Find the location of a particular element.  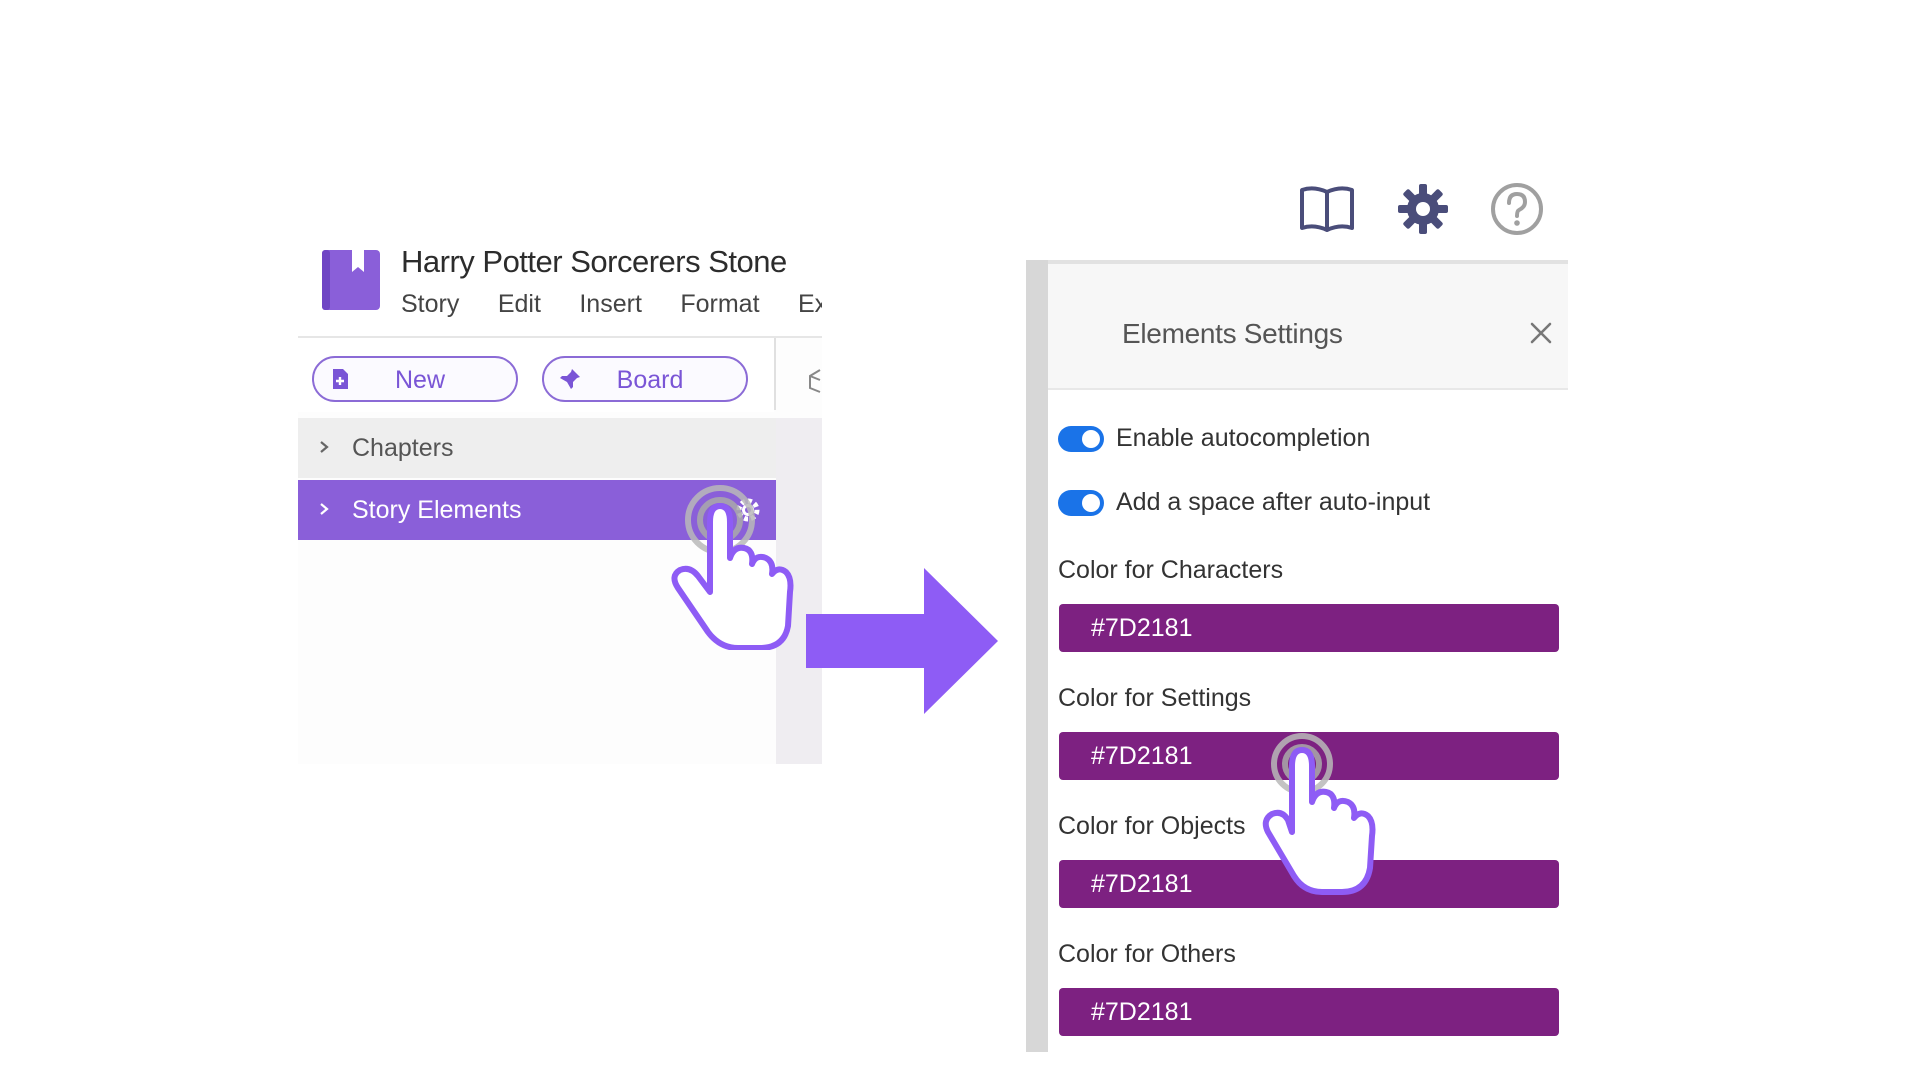

tree-item-label: Story Elements is located at coordinates (437, 510).